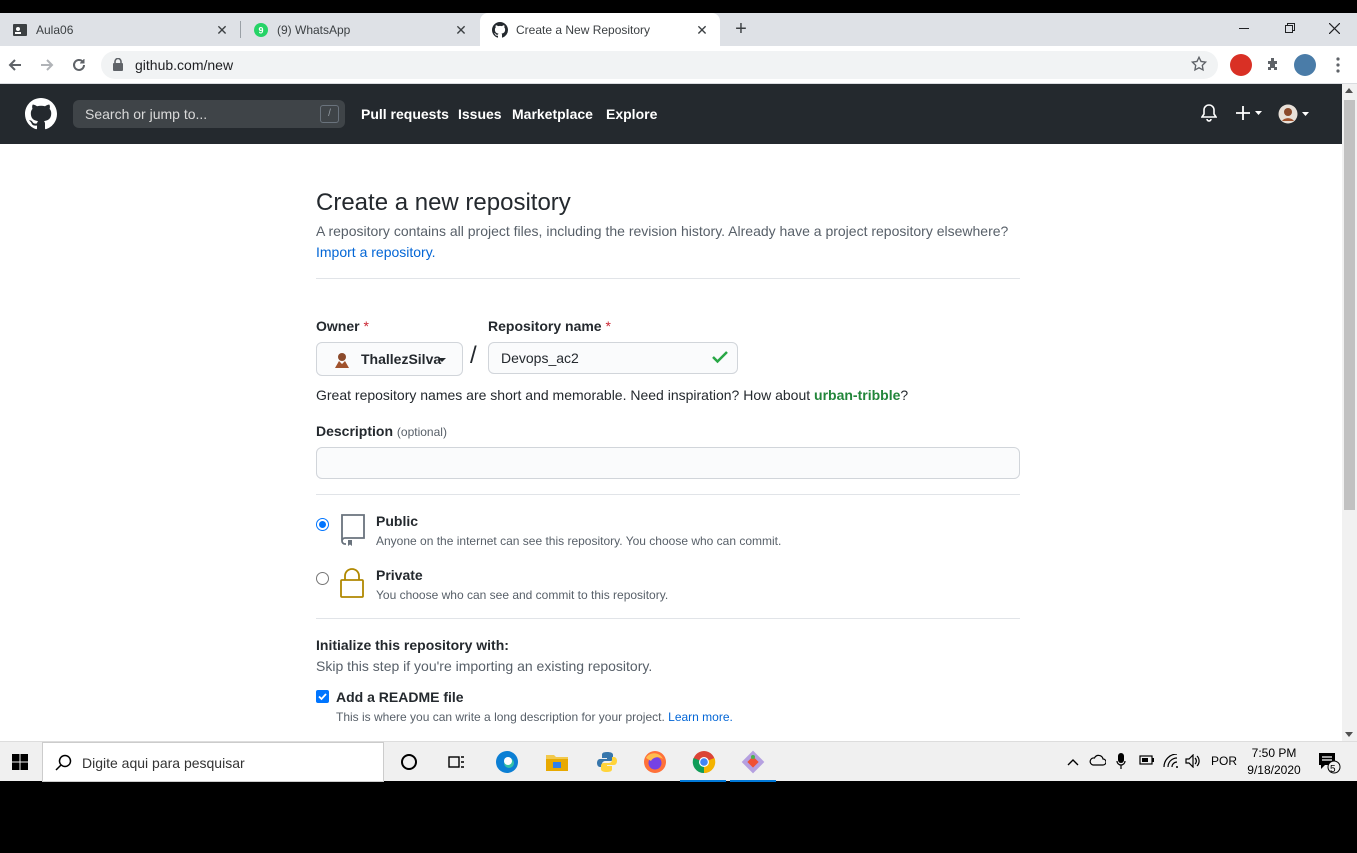 Image resolution: width=1357 pixels, height=853 pixels. I want to click on taskbar-search-input: Digite aqui para pesquisar, so click(213, 762).